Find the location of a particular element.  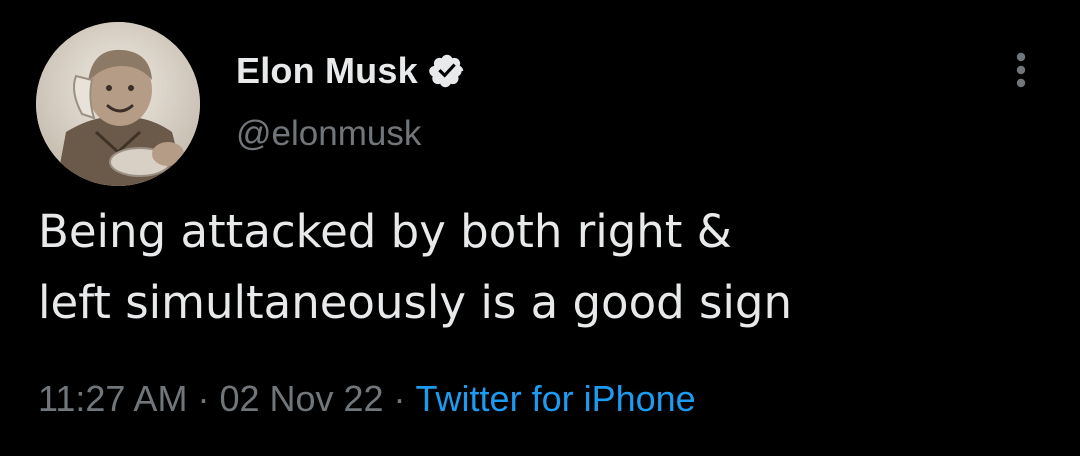

user-handle: @elonmusk is located at coordinates (351, 134).